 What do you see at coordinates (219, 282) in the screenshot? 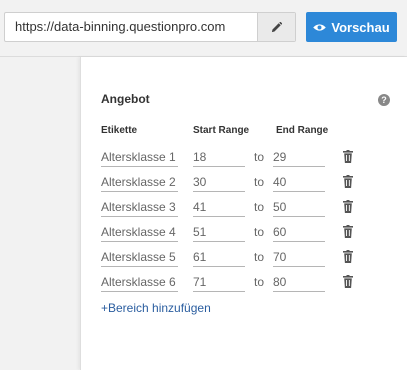
I see `start-field: 71` at bounding box center [219, 282].